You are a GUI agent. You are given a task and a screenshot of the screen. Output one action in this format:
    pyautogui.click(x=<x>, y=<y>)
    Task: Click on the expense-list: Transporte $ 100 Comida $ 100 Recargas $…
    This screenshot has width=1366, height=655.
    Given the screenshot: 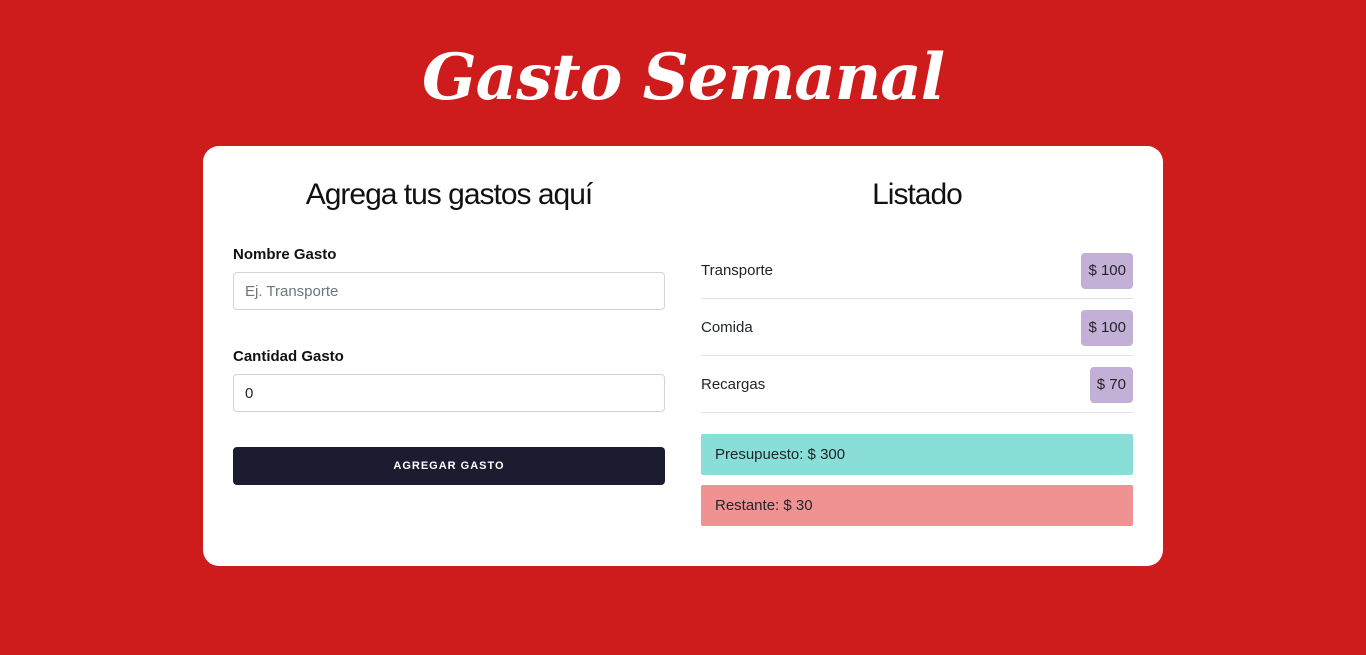 What is the action you would take?
    pyautogui.click(x=917, y=327)
    